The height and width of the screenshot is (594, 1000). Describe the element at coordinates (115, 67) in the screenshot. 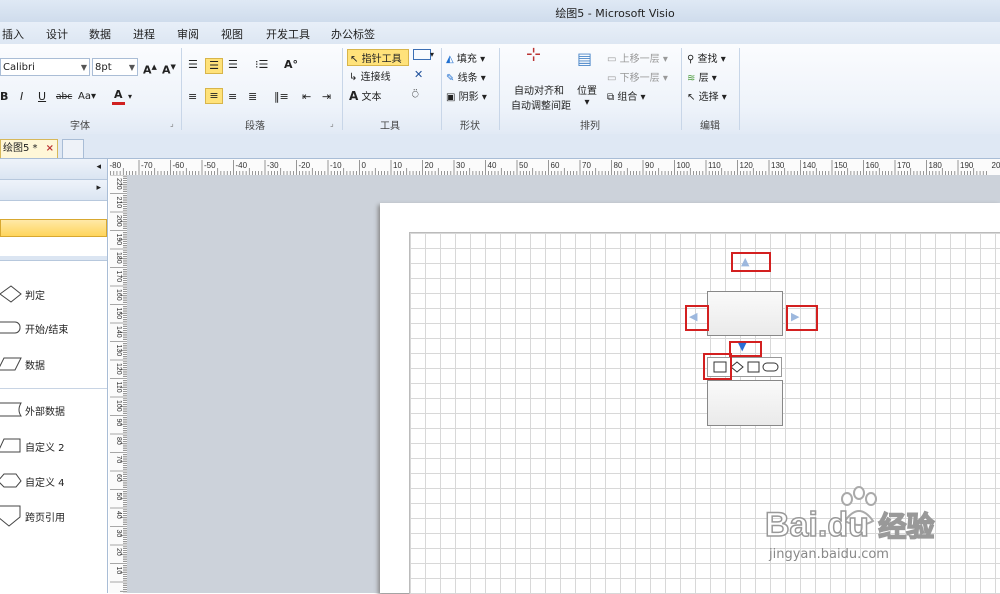

I see `font-size-combo: 8pt▼` at that location.